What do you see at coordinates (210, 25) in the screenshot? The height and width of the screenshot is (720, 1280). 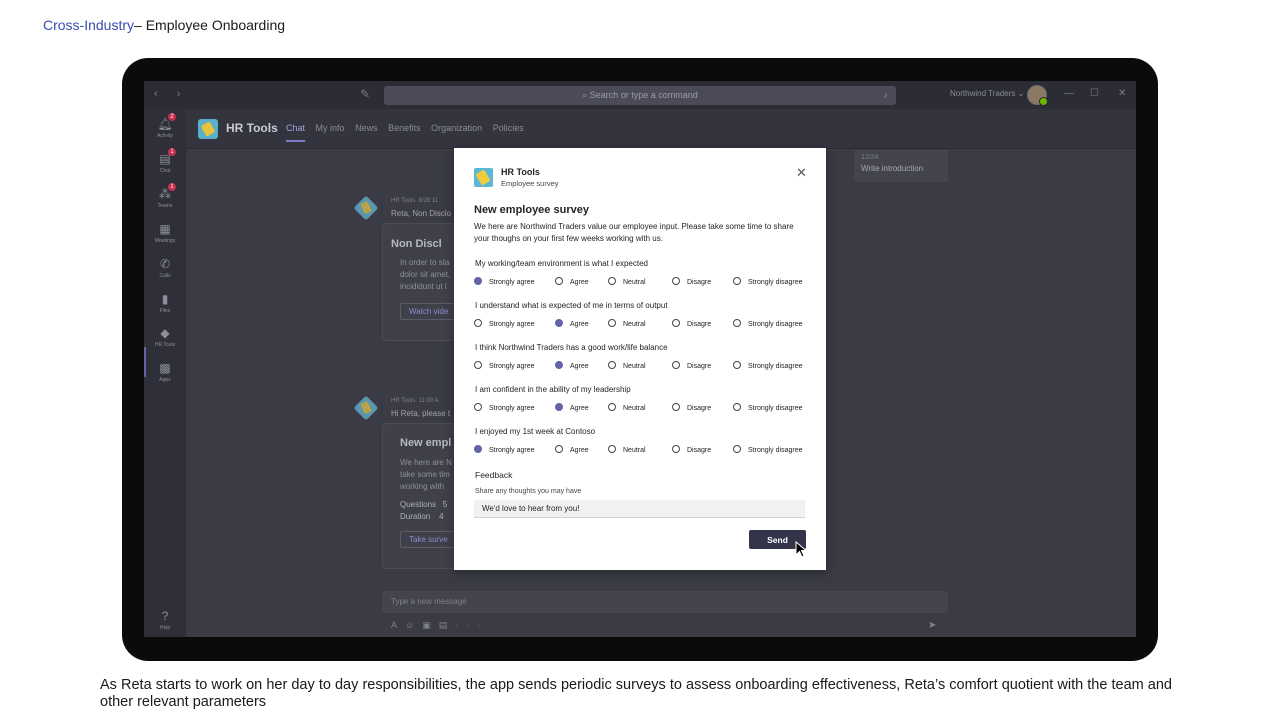 I see `header-title: – Employee Onboarding` at bounding box center [210, 25].